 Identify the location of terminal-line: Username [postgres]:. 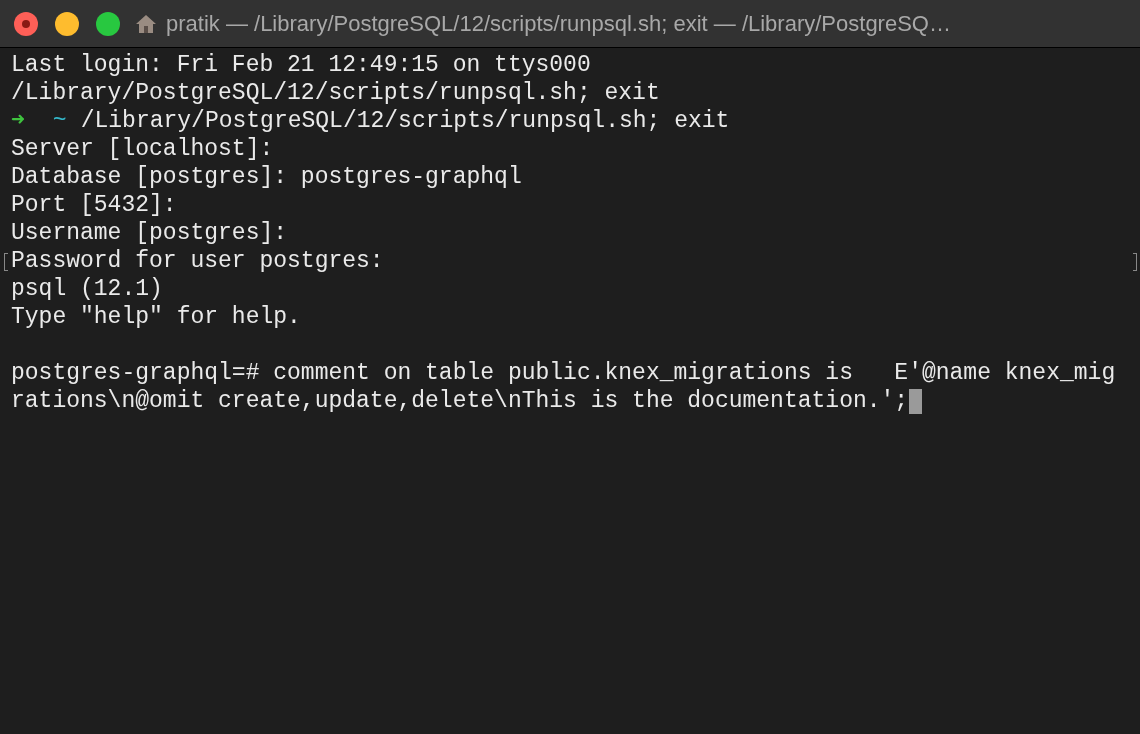
(149, 233).